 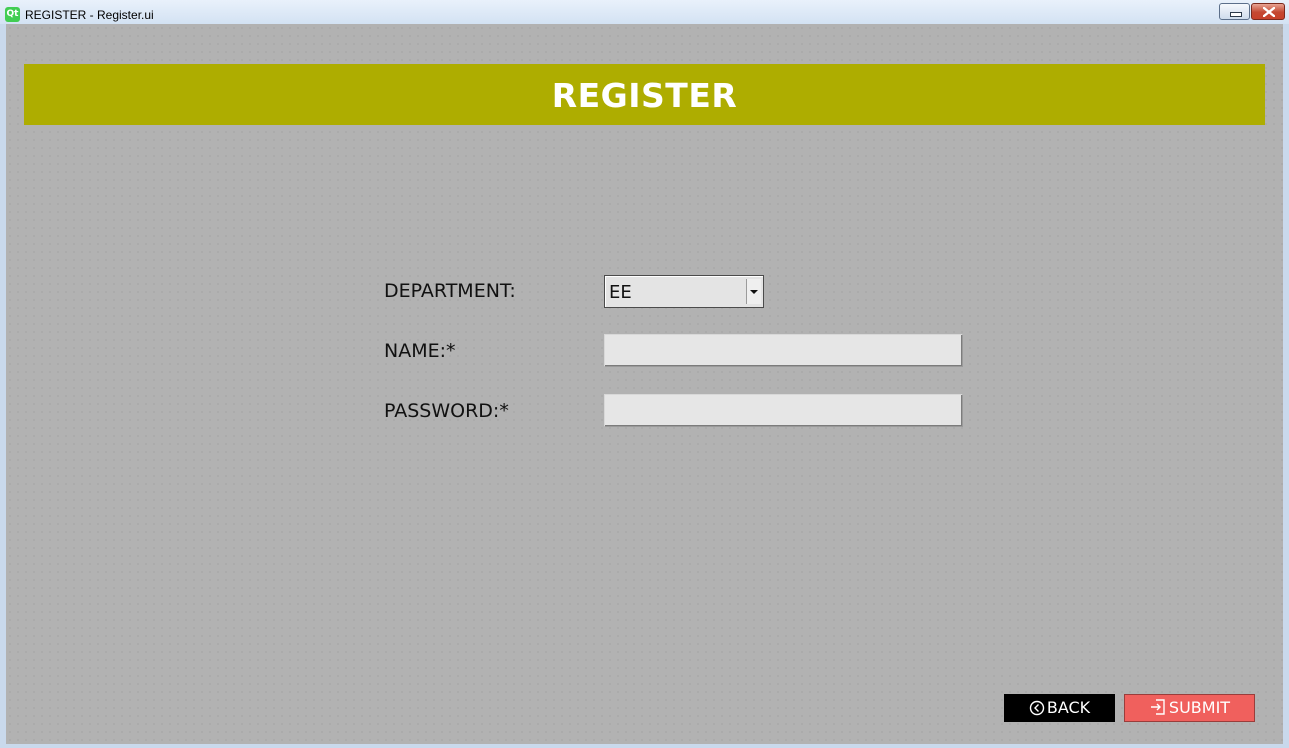 What do you see at coordinates (420, 351) in the screenshot?
I see `name-label: NAME:*` at bounding box center [420, 351].